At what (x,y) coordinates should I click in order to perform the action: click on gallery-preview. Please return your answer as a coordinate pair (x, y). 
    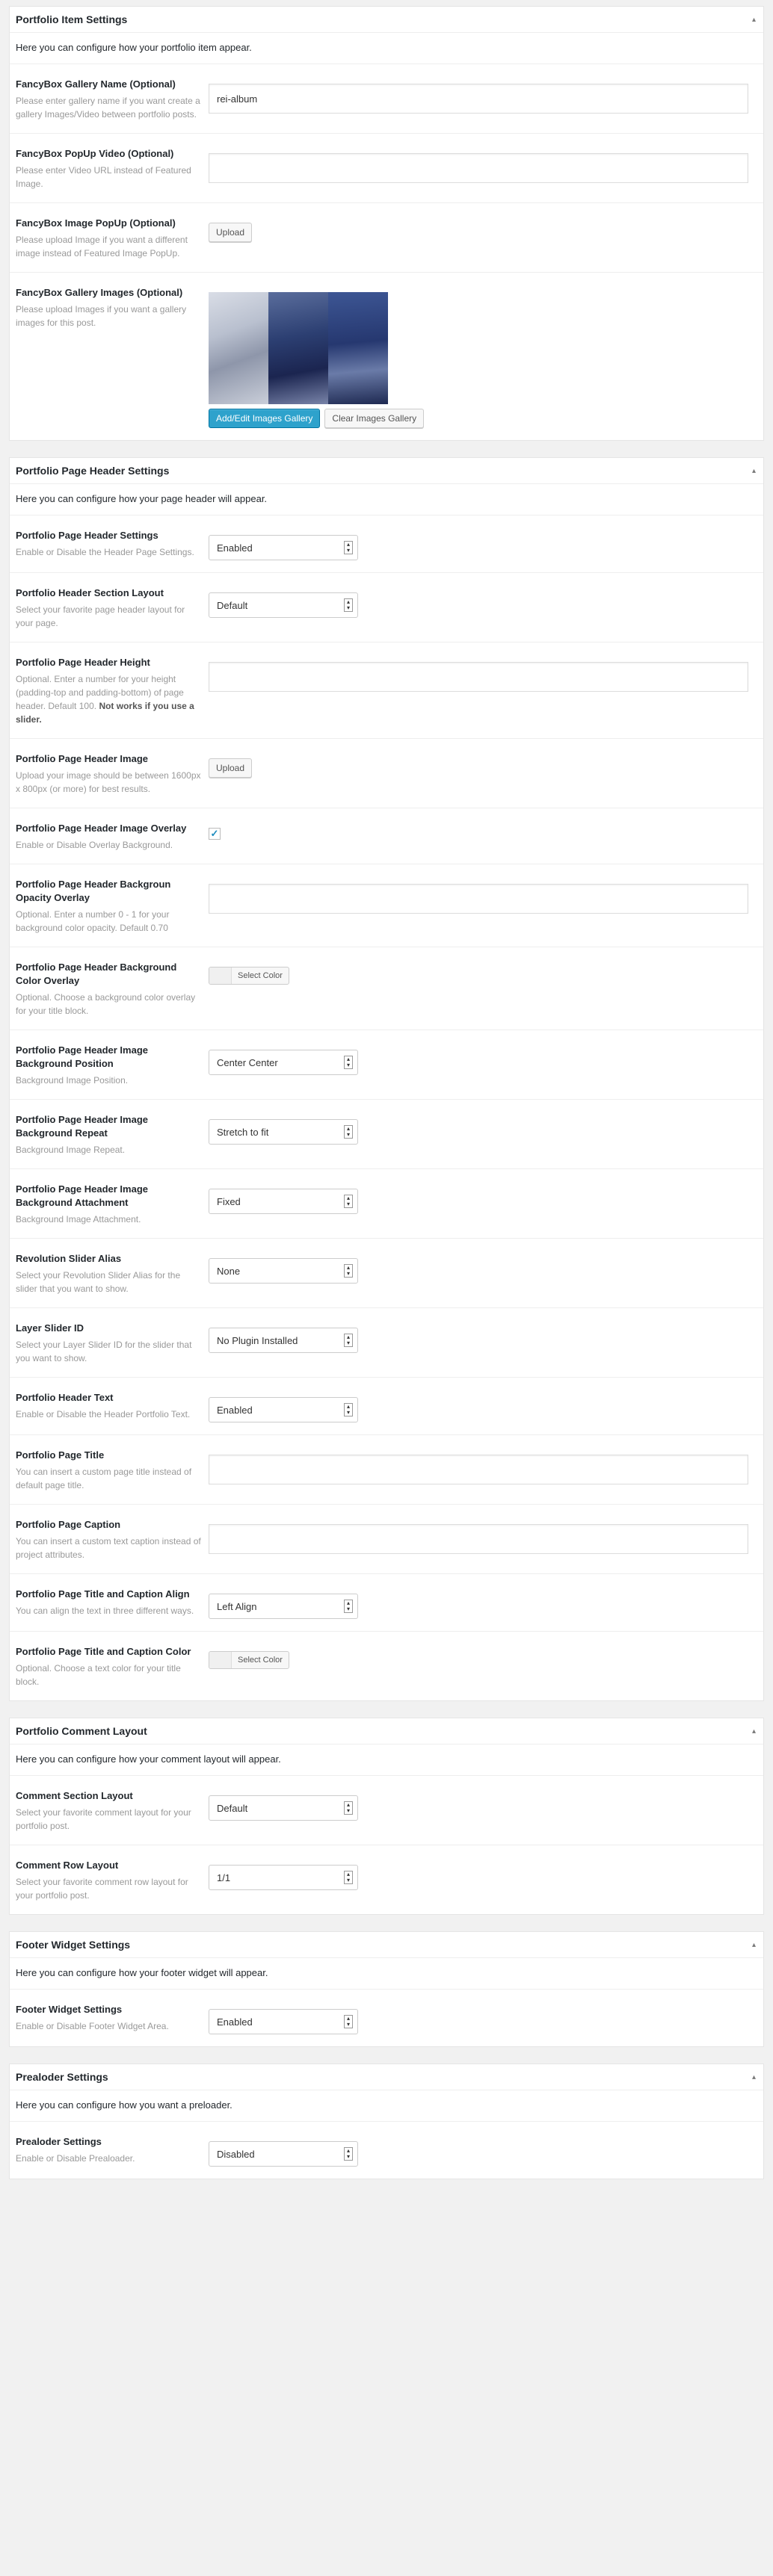
    Looking at the image, I should click on (298, 348).